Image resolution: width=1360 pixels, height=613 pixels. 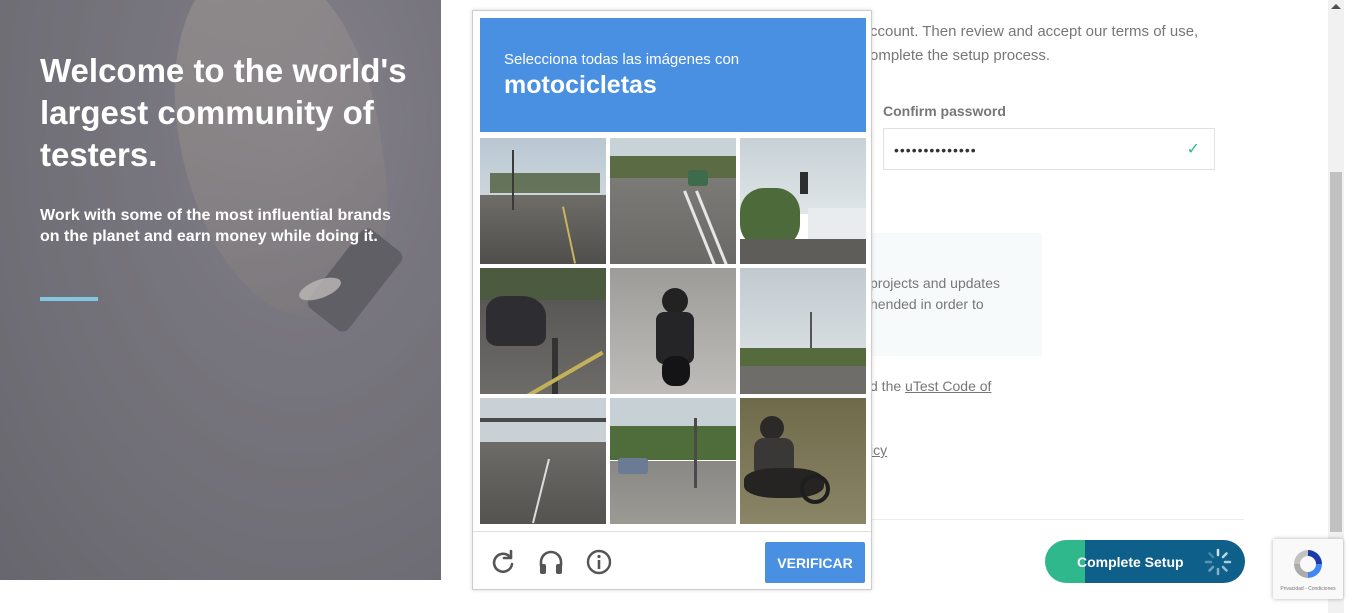 What do you see at coordinates (1218, 562) in the screenshot?
I see `loading-spinner-icon` at bounding box center [1218, 562].